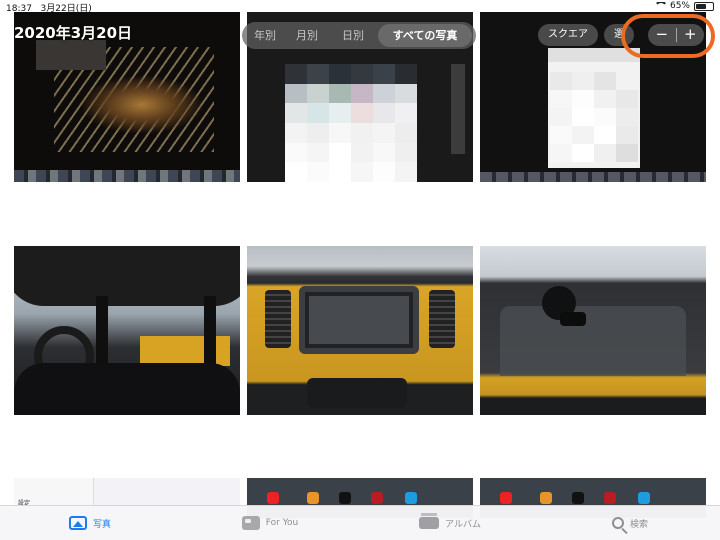 Image resolution: width=720 pixels, height=540 pixels. What do you see at coordinates (617, 523) in the screenshot?
I see `search-icon` at bounding box center [617, 523].